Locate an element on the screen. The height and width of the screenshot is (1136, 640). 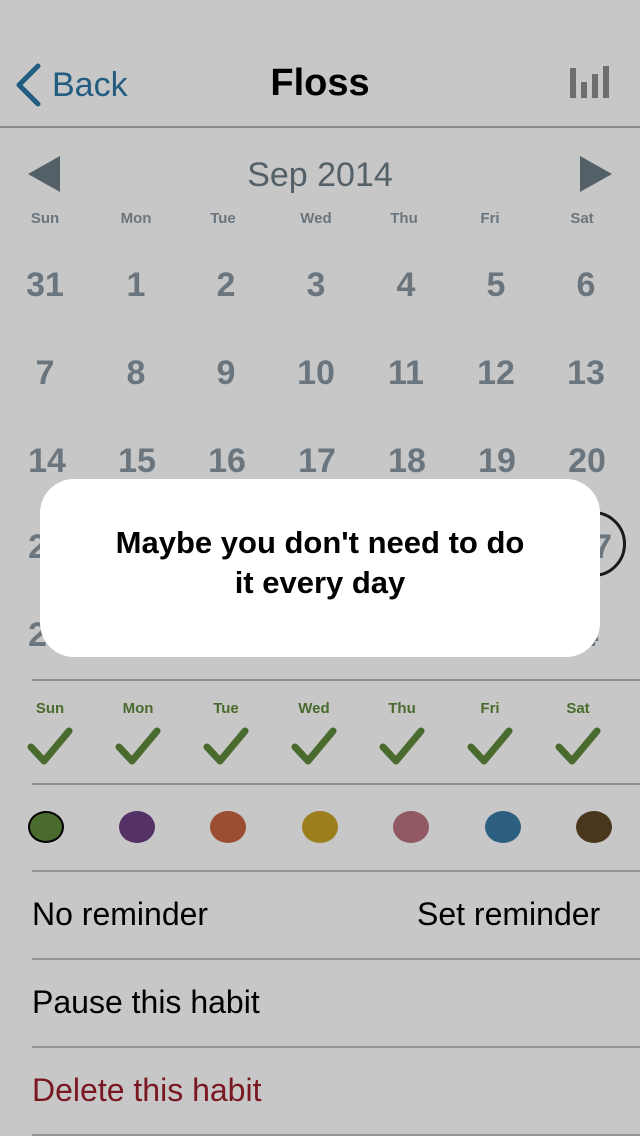
toast-message: Maybe you don't need to do it every day is located at coordinates (320, 568).